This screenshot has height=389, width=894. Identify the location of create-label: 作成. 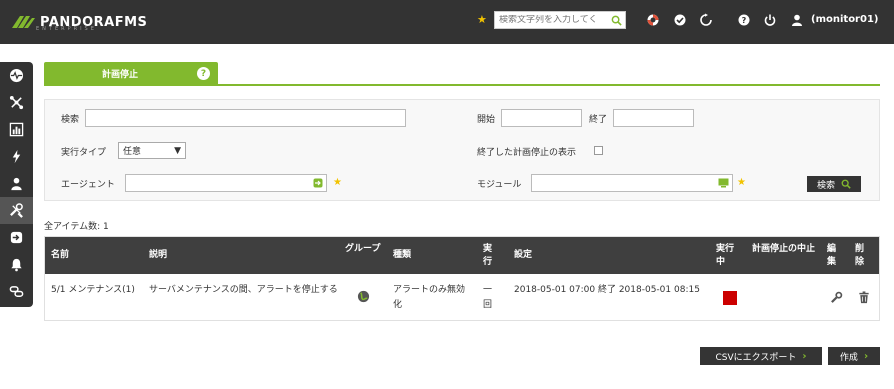
(848, 357).